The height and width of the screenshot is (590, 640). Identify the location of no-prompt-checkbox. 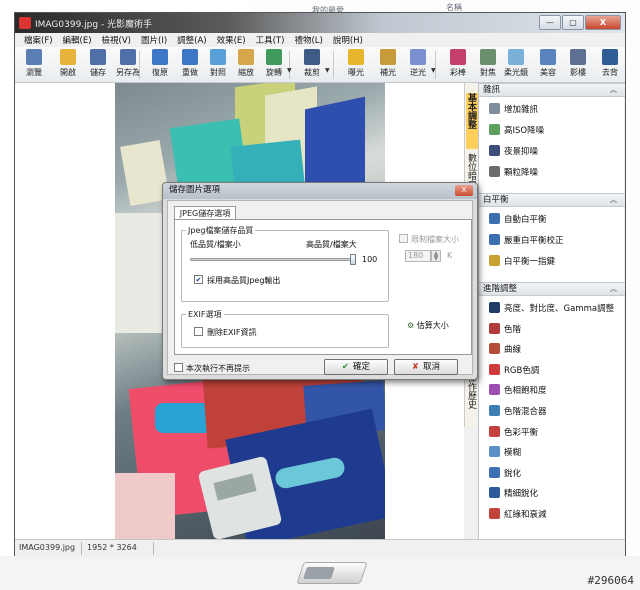
(178, 367).